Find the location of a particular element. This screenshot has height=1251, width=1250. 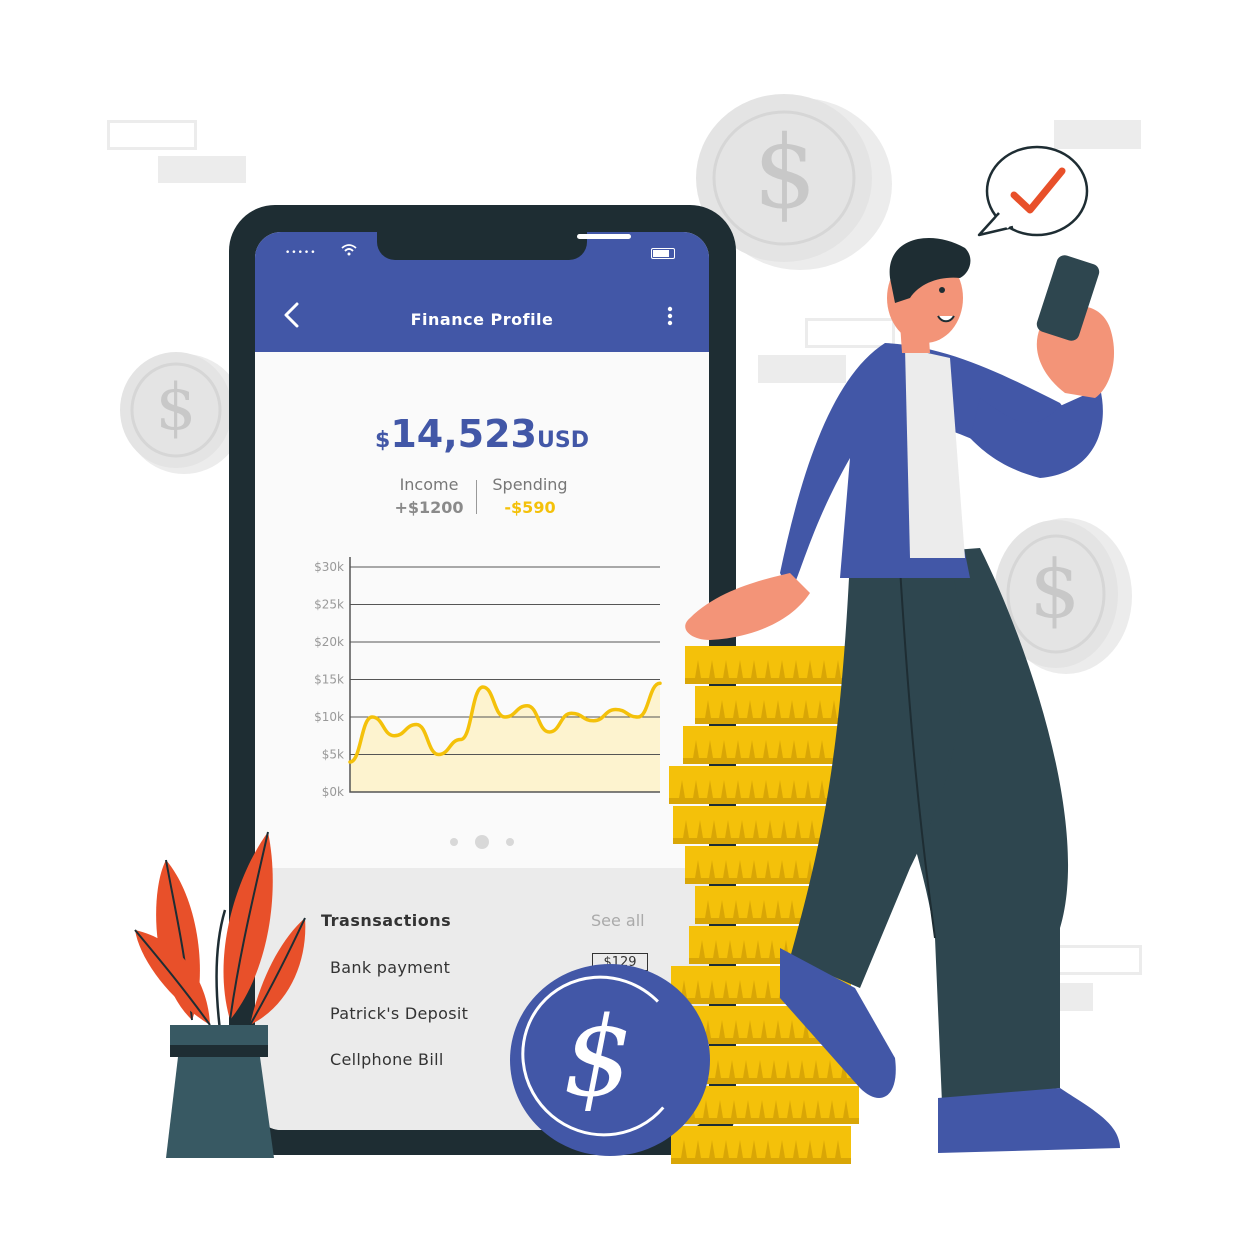

potted-plant is located at coordinates (220, 994).